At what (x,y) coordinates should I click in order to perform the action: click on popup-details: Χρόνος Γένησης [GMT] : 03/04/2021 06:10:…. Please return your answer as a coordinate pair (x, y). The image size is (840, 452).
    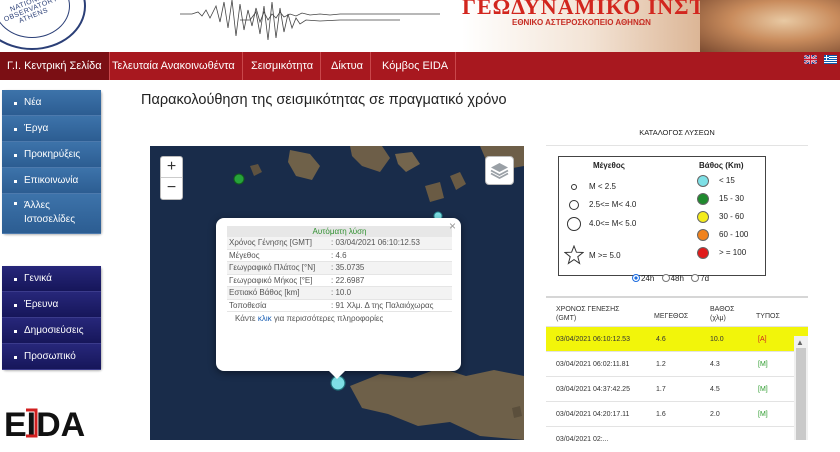
    Looking at the image, I should click on (339, 274).